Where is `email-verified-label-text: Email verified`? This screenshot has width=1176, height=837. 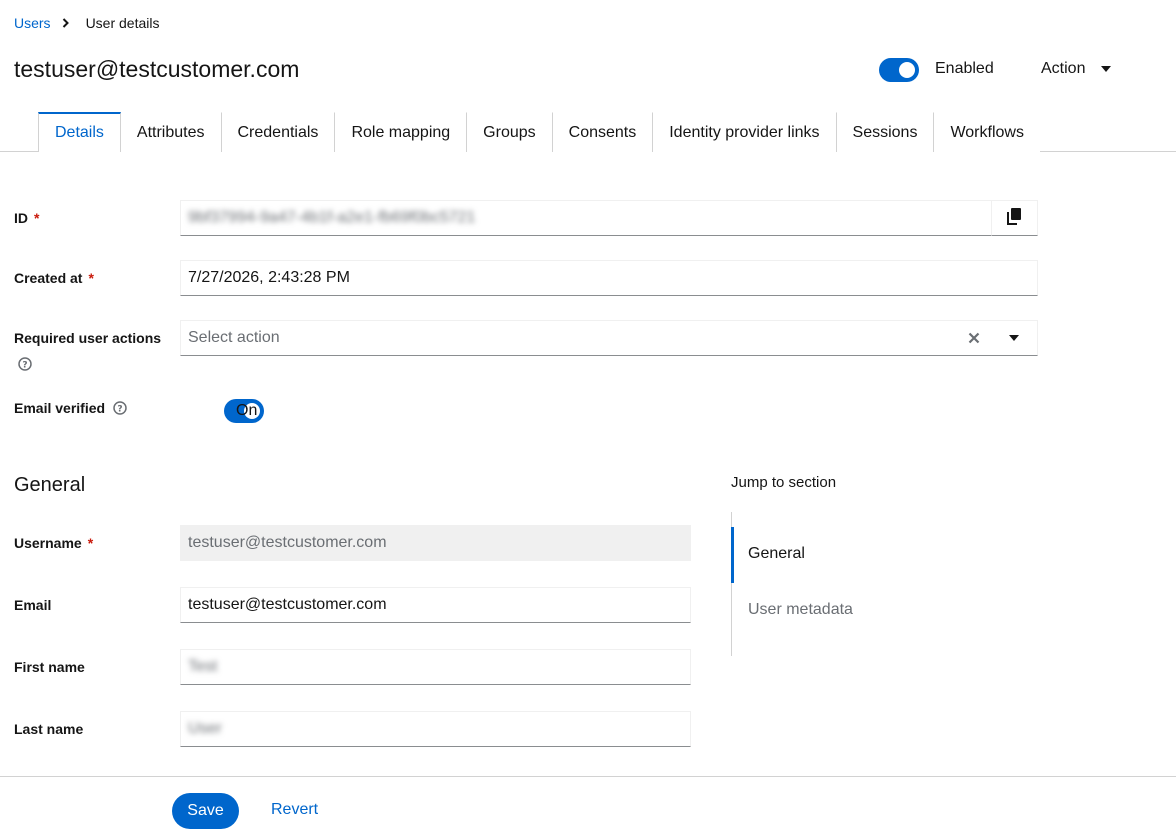 email-verified-label-text: Email verified is located at coordinates (60, 408).